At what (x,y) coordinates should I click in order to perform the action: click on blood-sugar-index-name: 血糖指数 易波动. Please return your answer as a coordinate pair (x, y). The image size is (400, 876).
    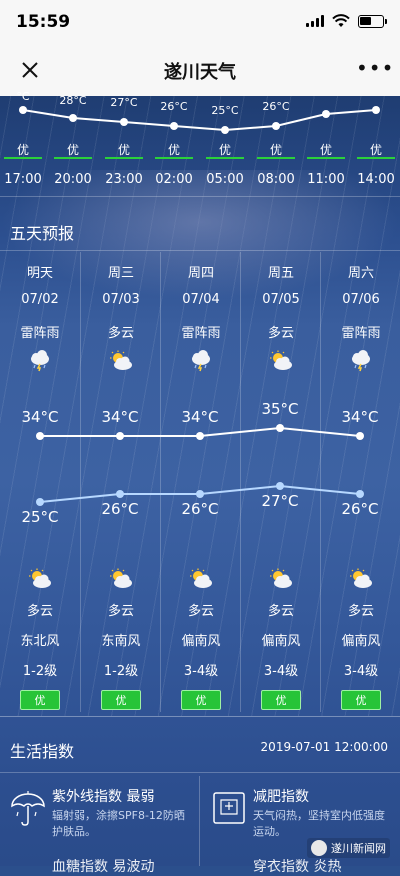
    Looking at the image, I should click on (103, 866).